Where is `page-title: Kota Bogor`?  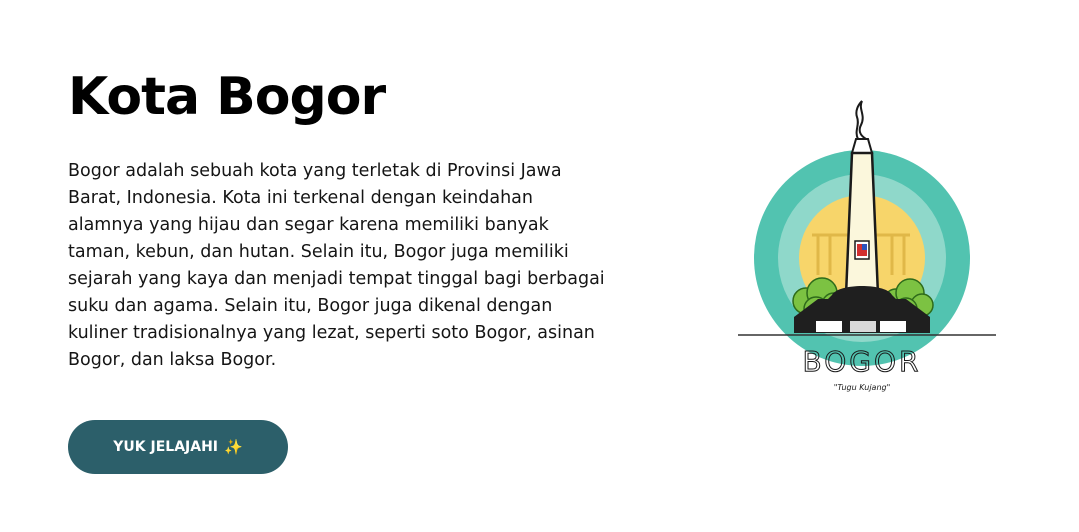
page-title: Kota Bogor is located at coordinates (227, 97).